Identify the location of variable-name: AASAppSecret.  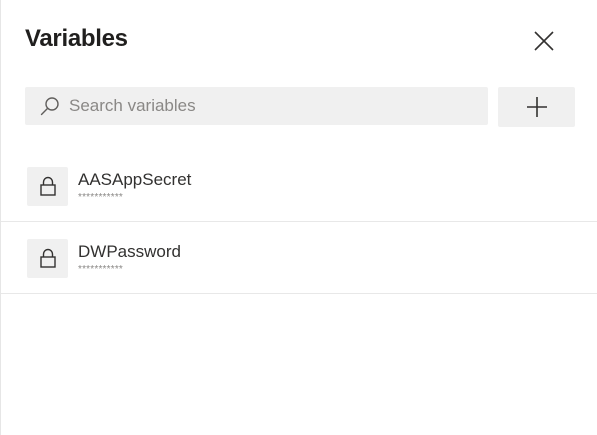
(135, 179).